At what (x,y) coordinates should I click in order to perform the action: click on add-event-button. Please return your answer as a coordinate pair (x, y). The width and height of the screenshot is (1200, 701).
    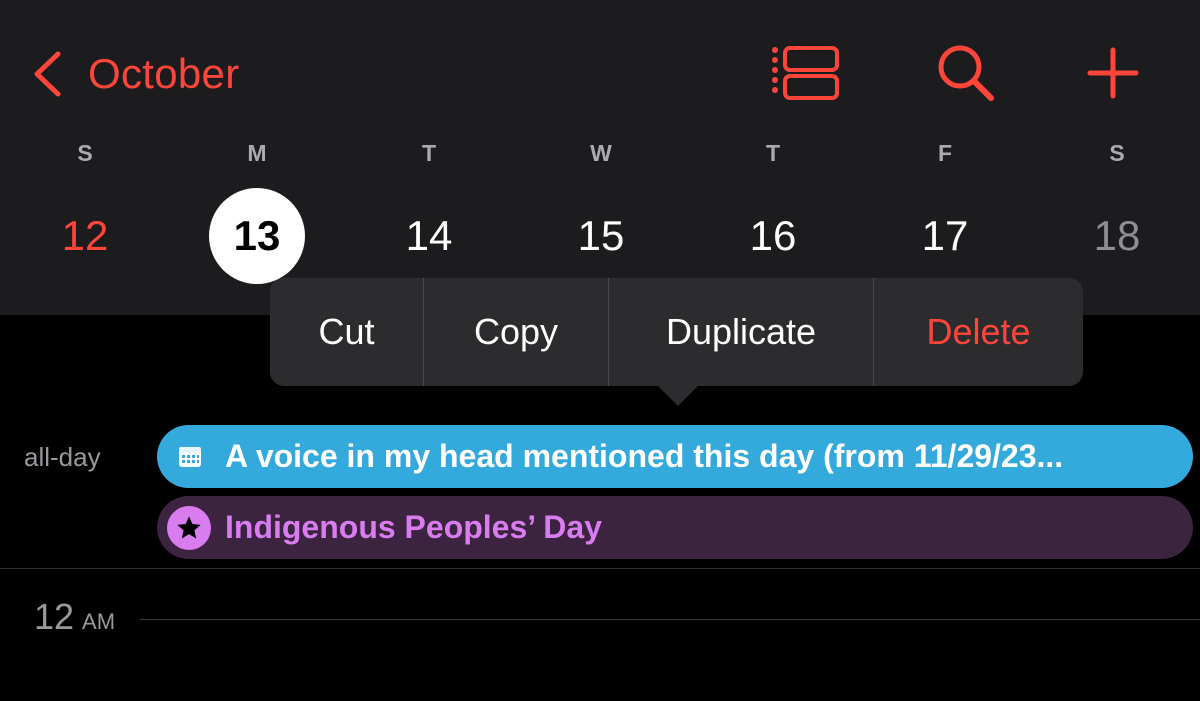
    Looking at the image, I should click on (1113, 73).